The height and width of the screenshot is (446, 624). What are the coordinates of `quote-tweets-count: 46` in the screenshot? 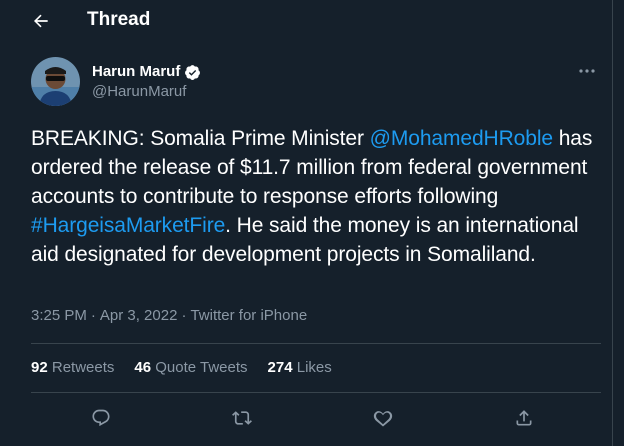 It's located at (143, 367).